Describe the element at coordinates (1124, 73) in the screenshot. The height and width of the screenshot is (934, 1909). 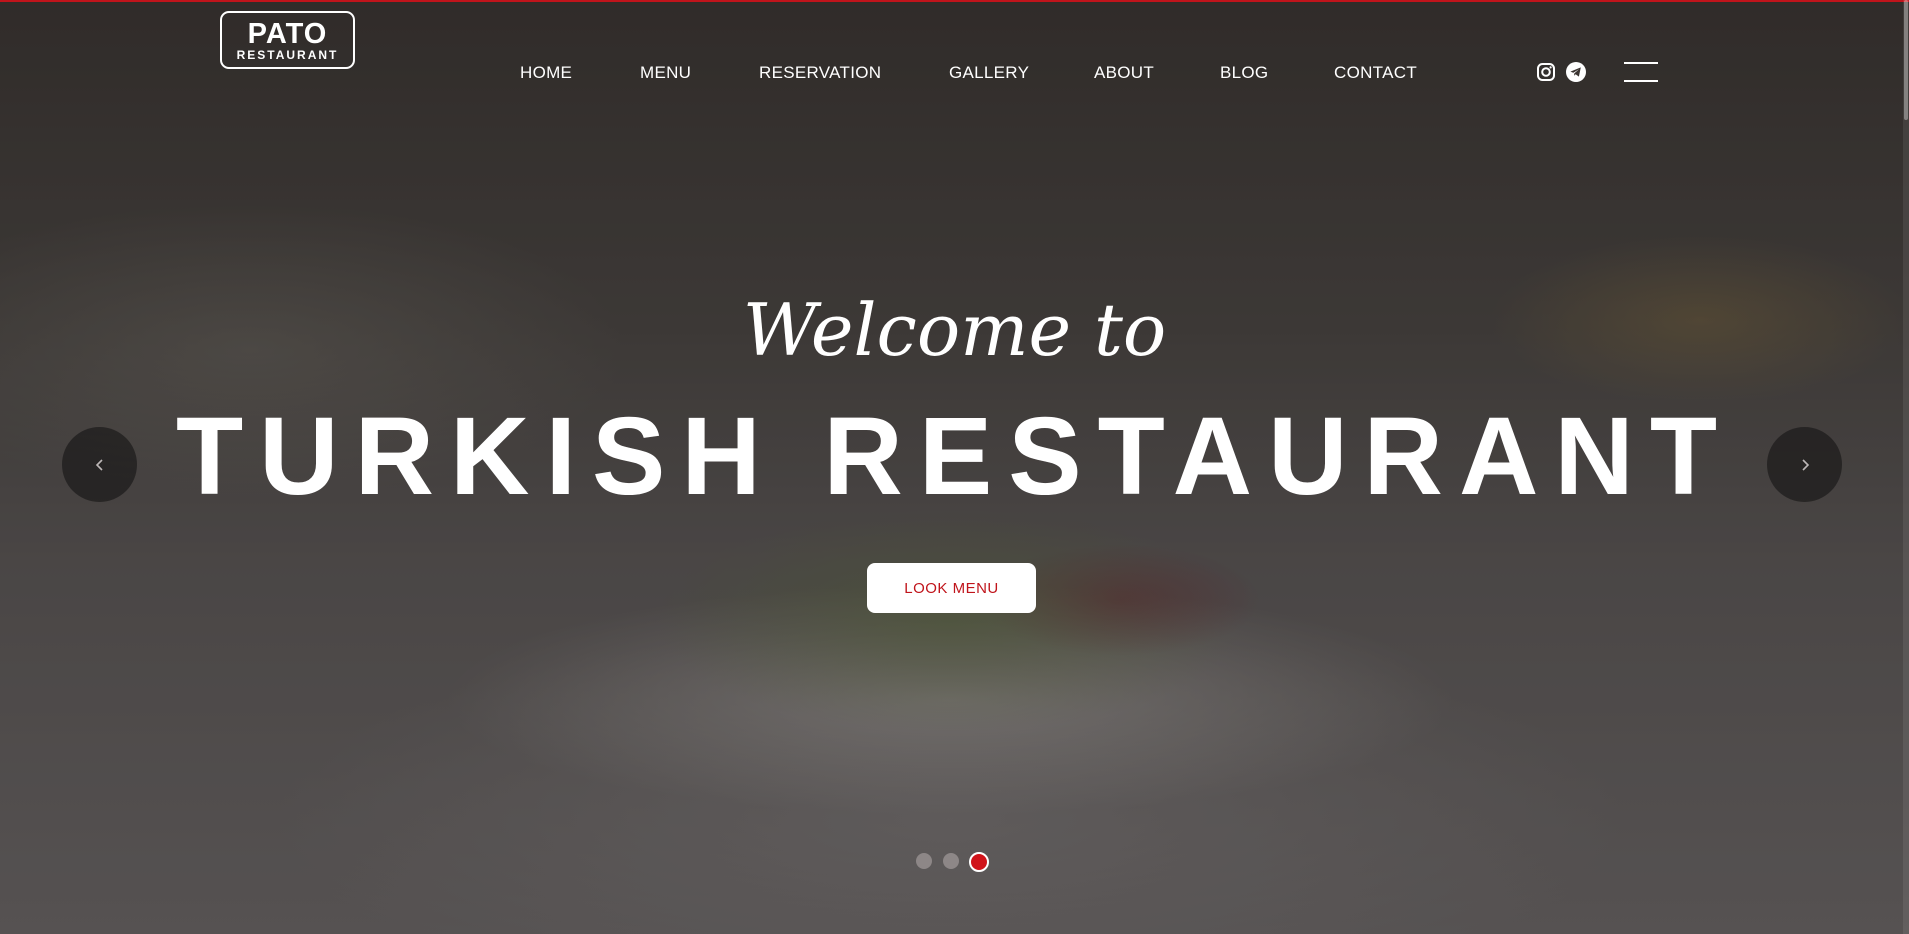
I see `nav-item-about: ABOUT` at that location.